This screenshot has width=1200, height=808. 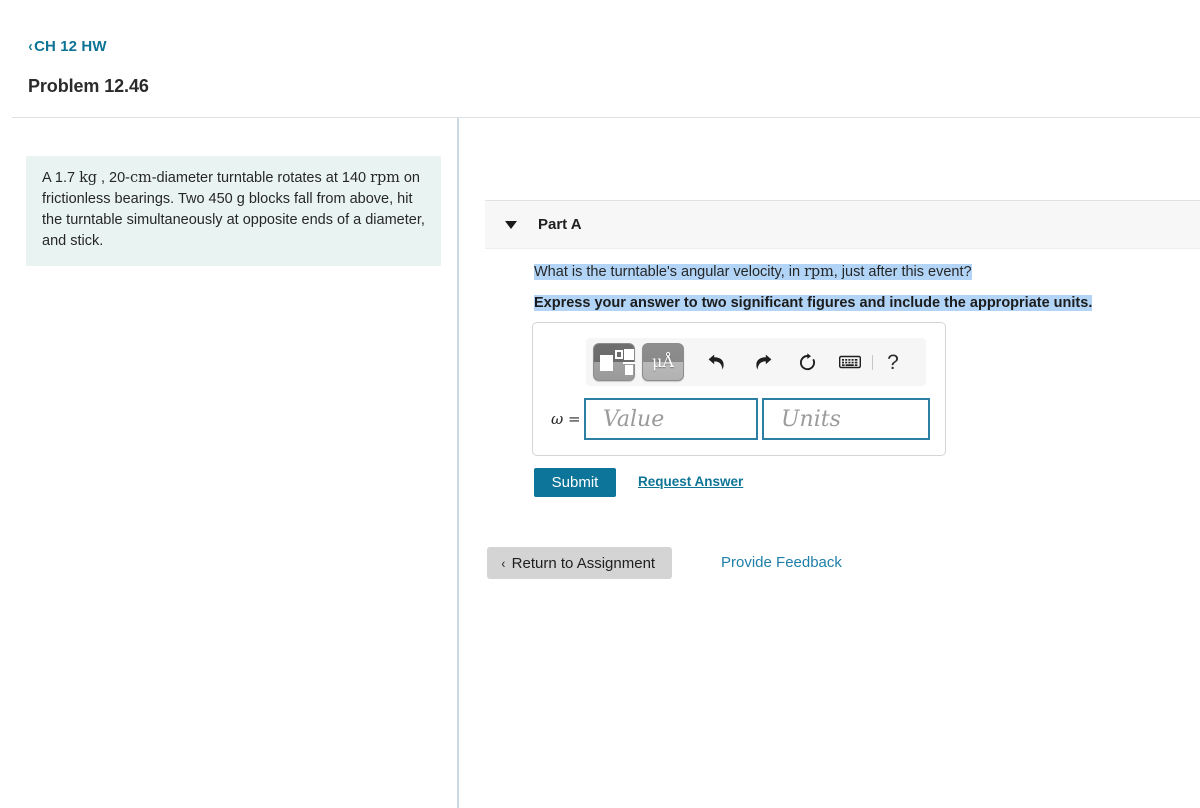 I want to click on value-input, so click(x=671, y=419).